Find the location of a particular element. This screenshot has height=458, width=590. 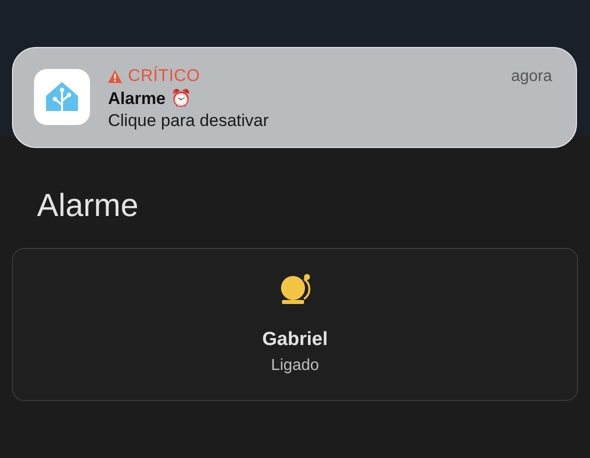

severity-label: CRÍTICO is located at coordinates (164, 76).